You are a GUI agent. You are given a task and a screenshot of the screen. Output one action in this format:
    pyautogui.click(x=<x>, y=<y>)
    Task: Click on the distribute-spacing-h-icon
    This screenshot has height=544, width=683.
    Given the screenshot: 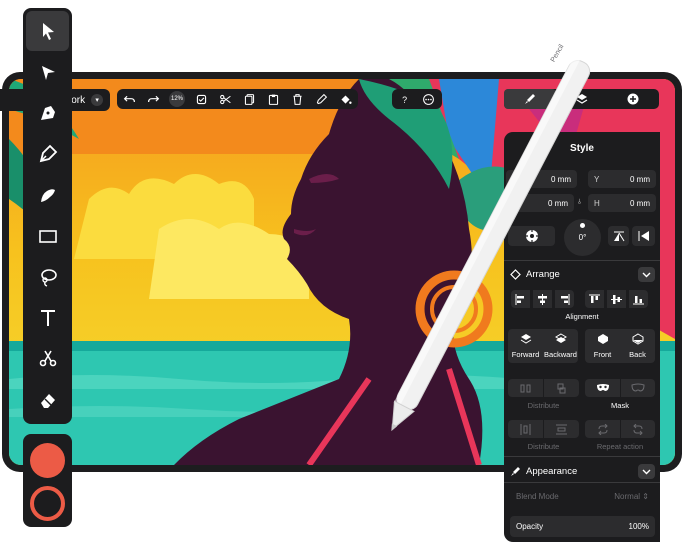 What is the action you would take?
    pyautogui.click(x=525, y=429)
    